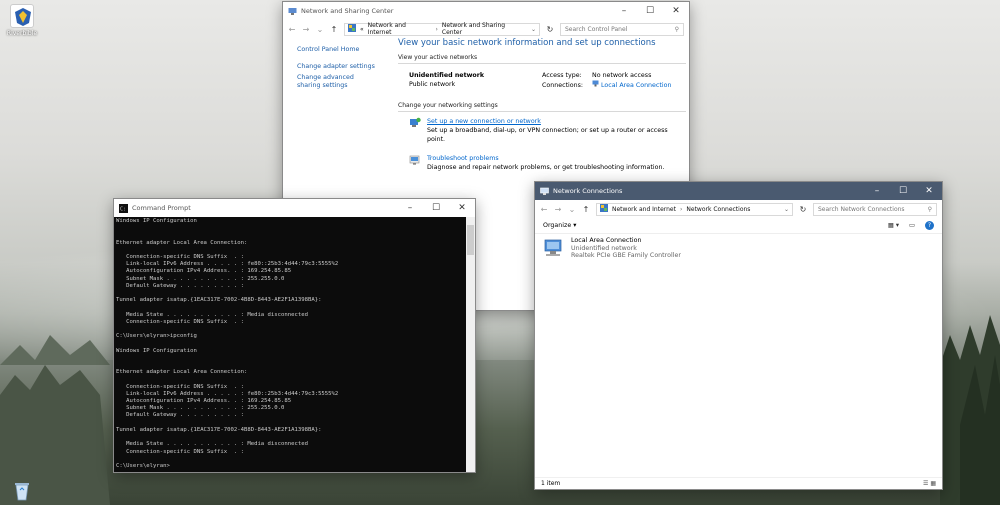 Image resolution: width=1000 pixels, height=505 pixels. What do you see at coordinates (542, 59) in the screenshot?
I see `active-networks-label: View your active networks` at bounding box center [542, 59].